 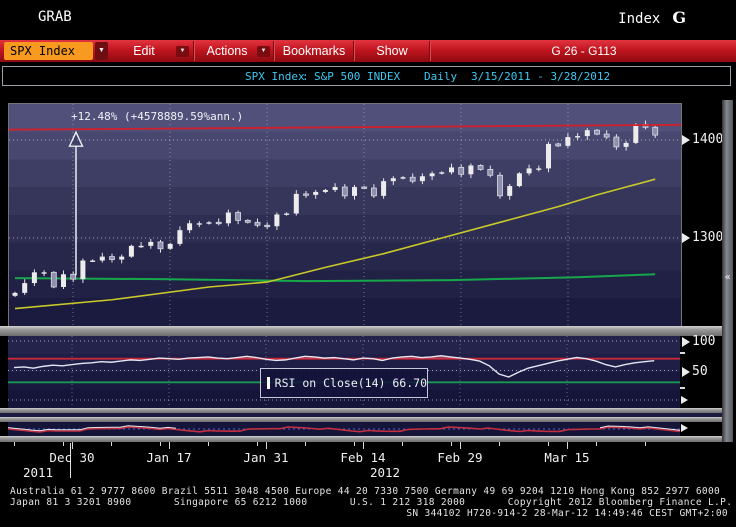 I want to click on chart-date-range: 3/15/2011 - 3/28/2012, so click(x=541, y=76).